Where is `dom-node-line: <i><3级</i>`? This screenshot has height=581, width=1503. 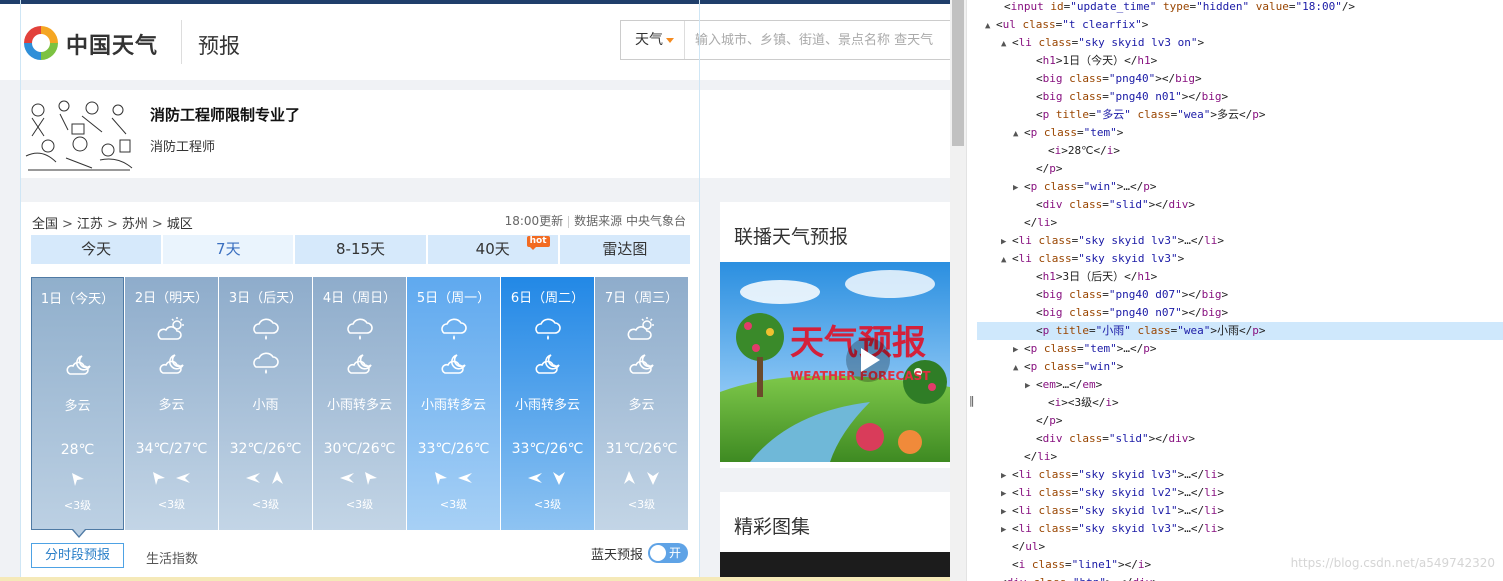
dom-node-line: <i><3级</i> is located at coordinates (1240, 403).